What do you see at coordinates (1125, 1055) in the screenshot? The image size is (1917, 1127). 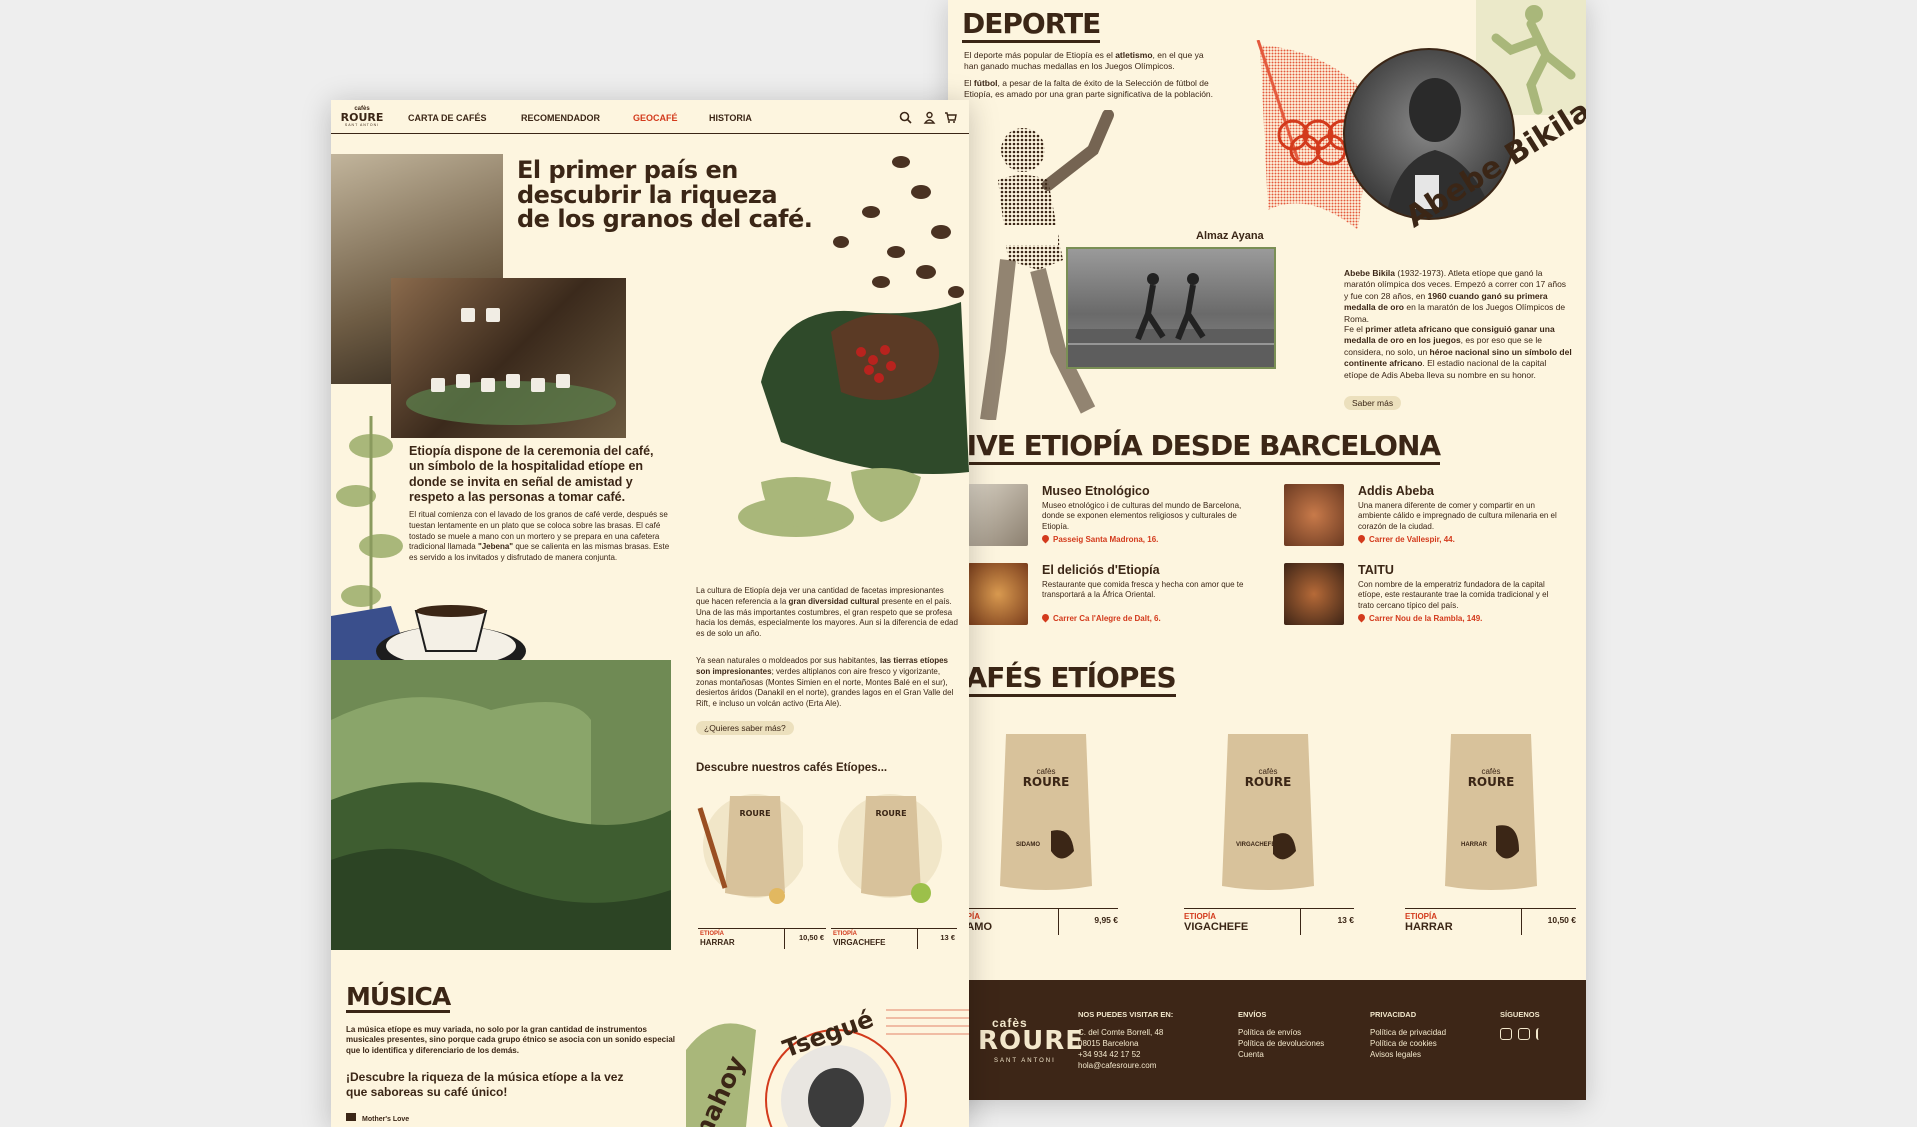 I see `footer-visit-line: +34 934 42 17 52` at bounding box center [1125, 1055].